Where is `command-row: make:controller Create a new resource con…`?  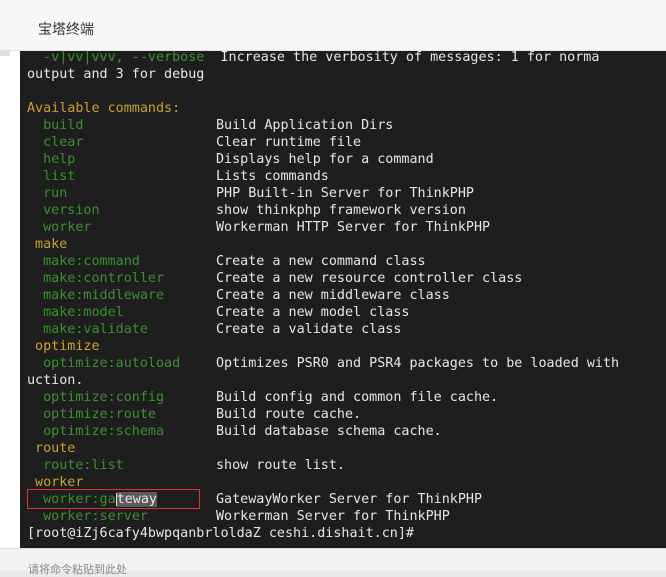
command-row: make:controller Create a new resource con… is located at coordinates (274, 278).